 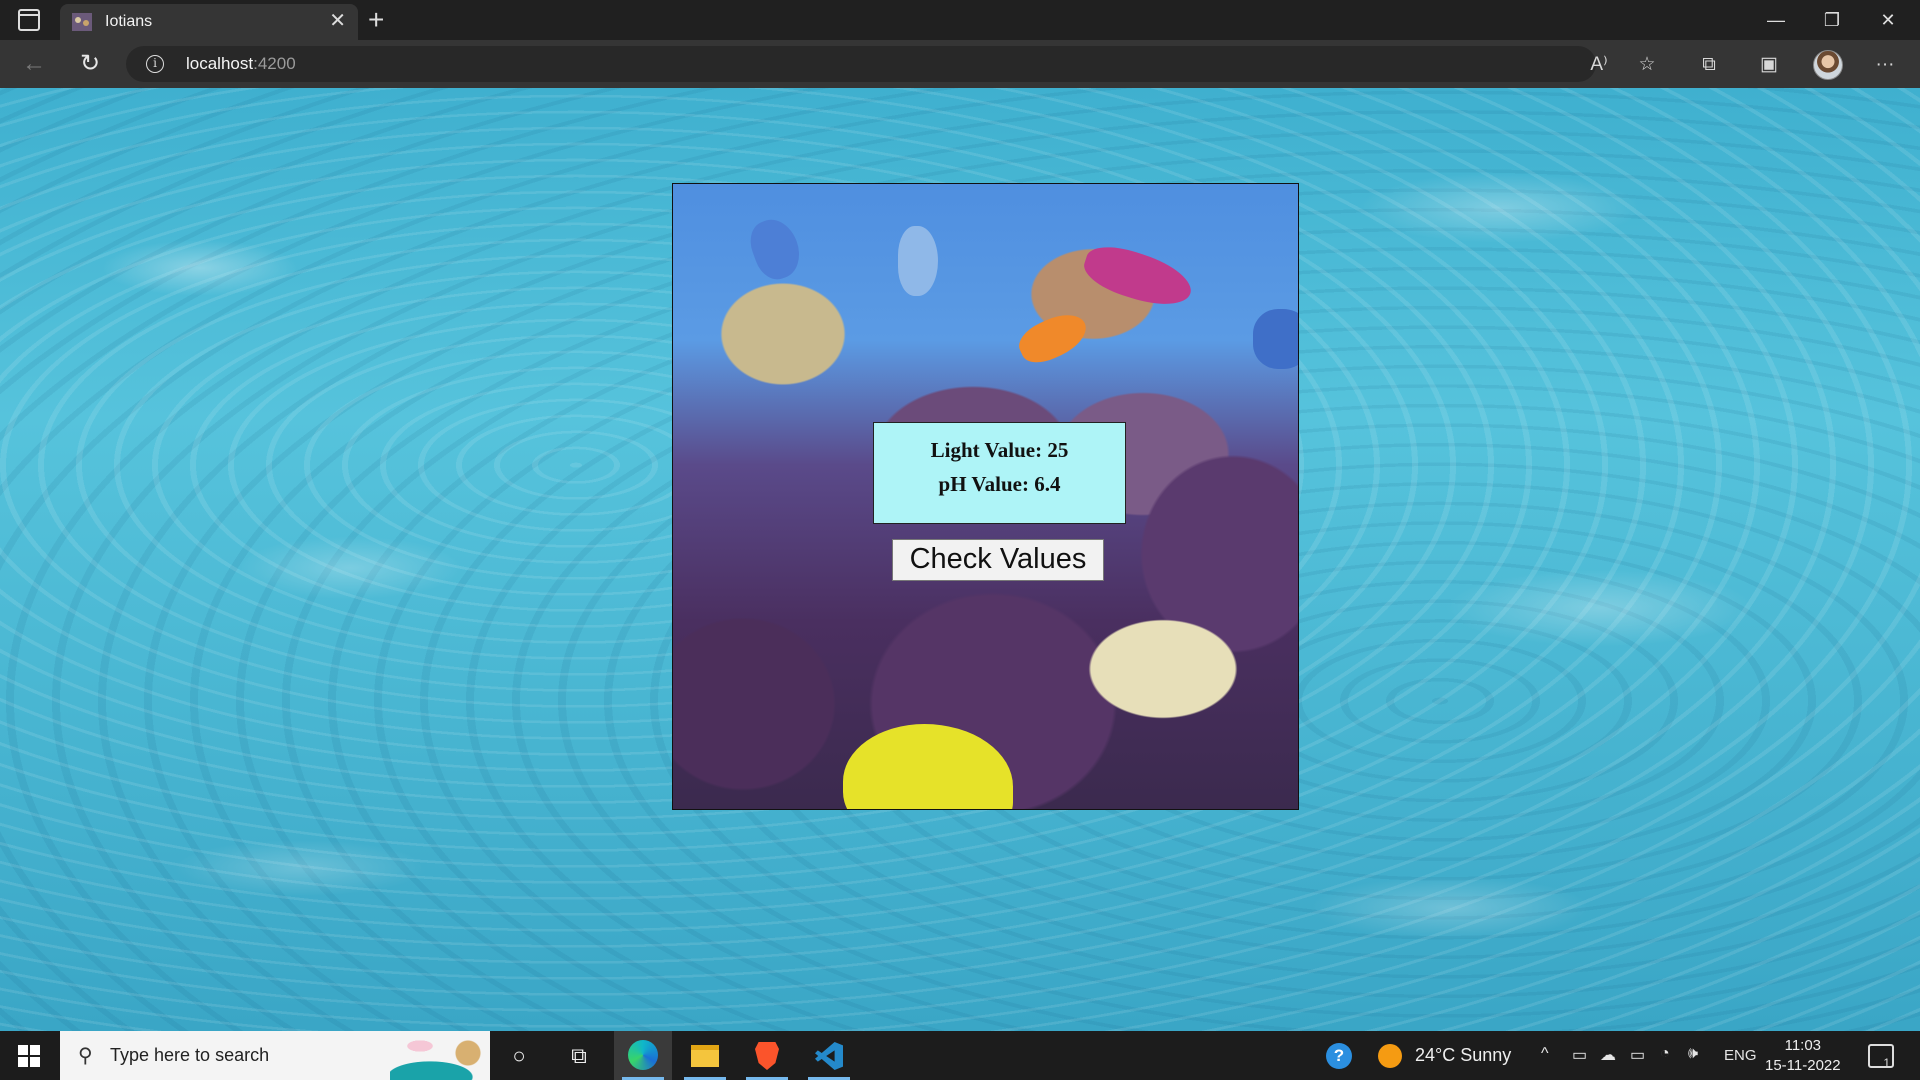 What do you see at coordinates (1828, 65) in the screenshot?
I see `avatar` at bounding box center [1828, 65].